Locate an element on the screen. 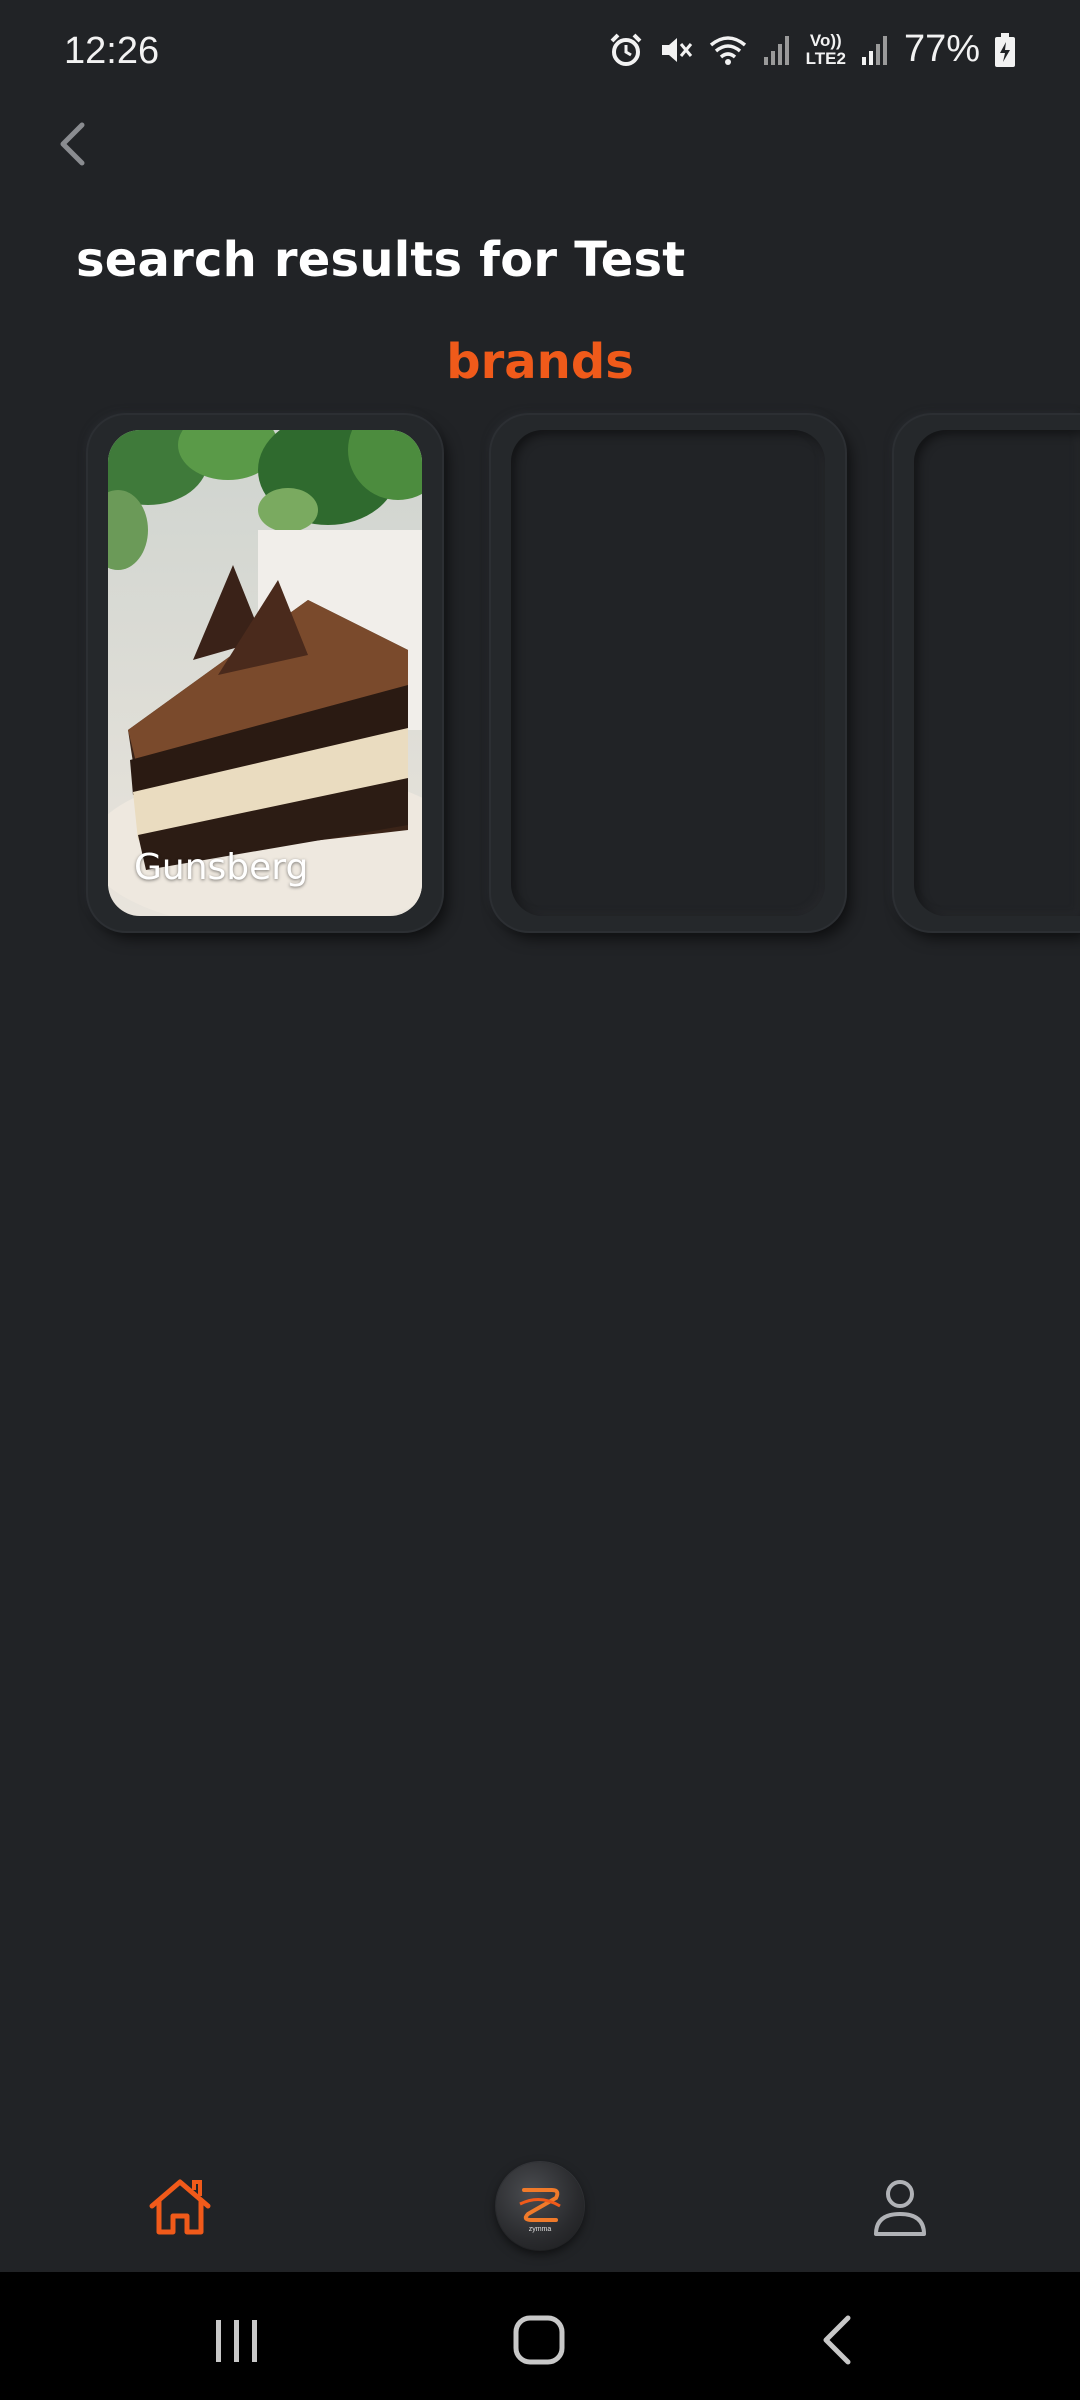 The image size is (1080, 2400). cake-image is located at coordinates (265, 673).